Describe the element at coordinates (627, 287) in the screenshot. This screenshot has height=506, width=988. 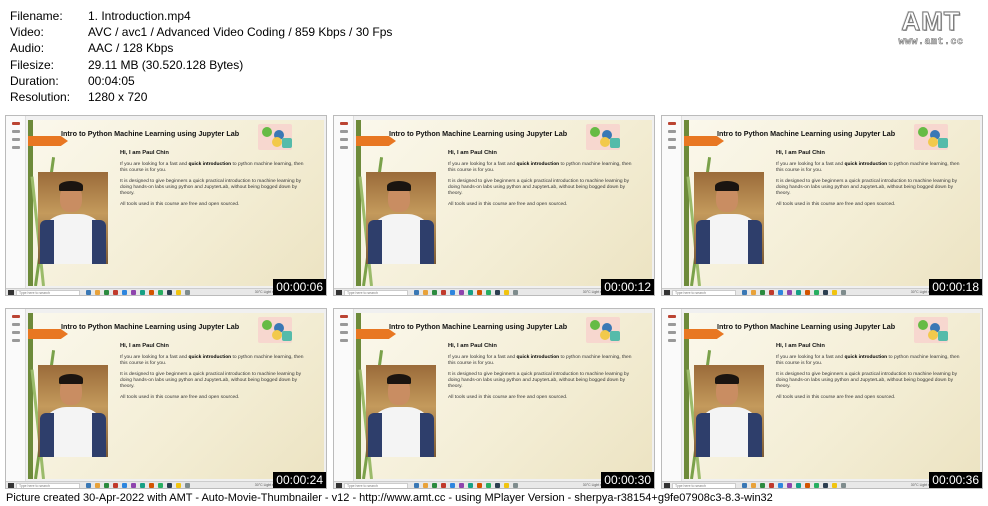
I see `timestamp-label: 00:00:12` at that location.